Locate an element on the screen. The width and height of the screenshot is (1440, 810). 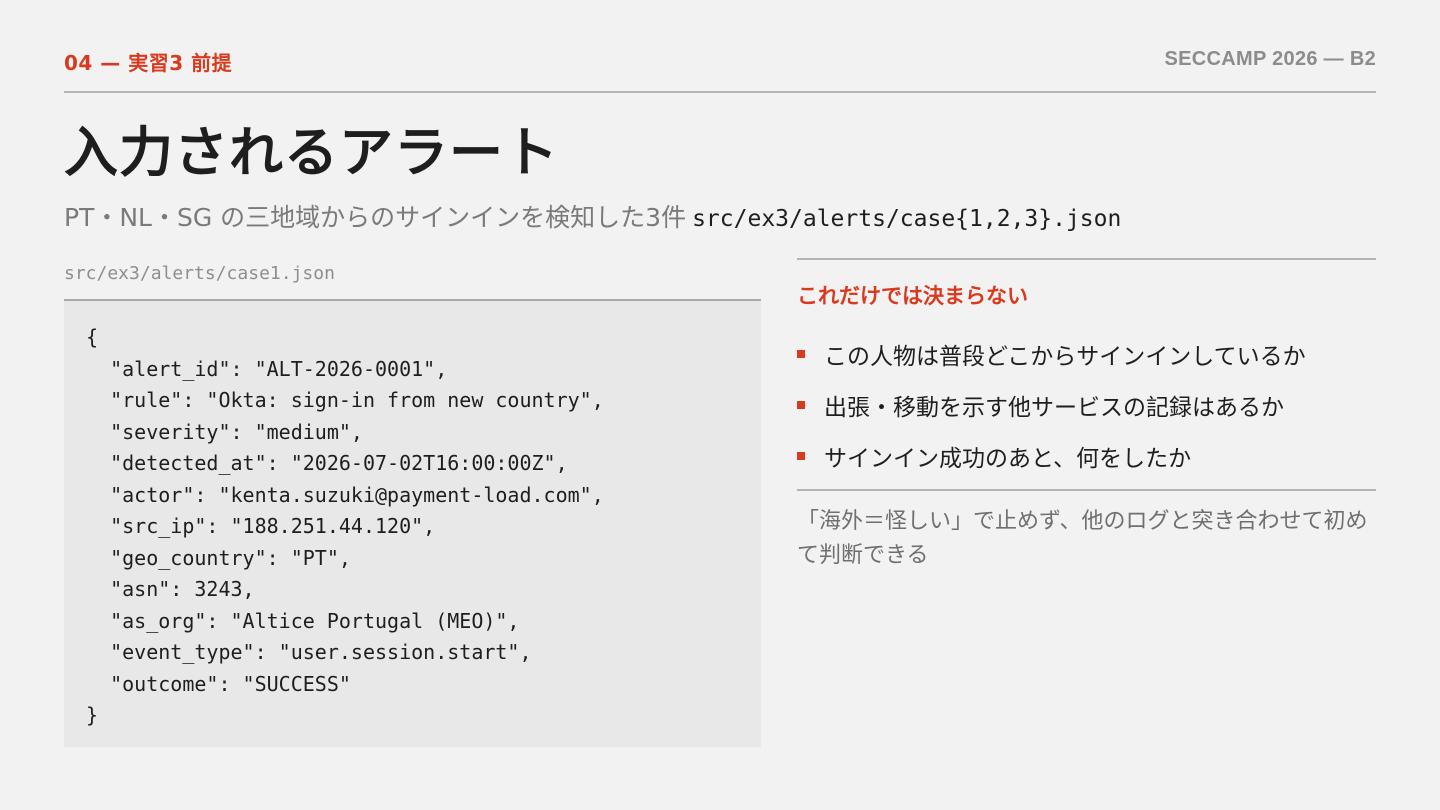
right-panel-top-divider is located at coordinates (1086, 259).